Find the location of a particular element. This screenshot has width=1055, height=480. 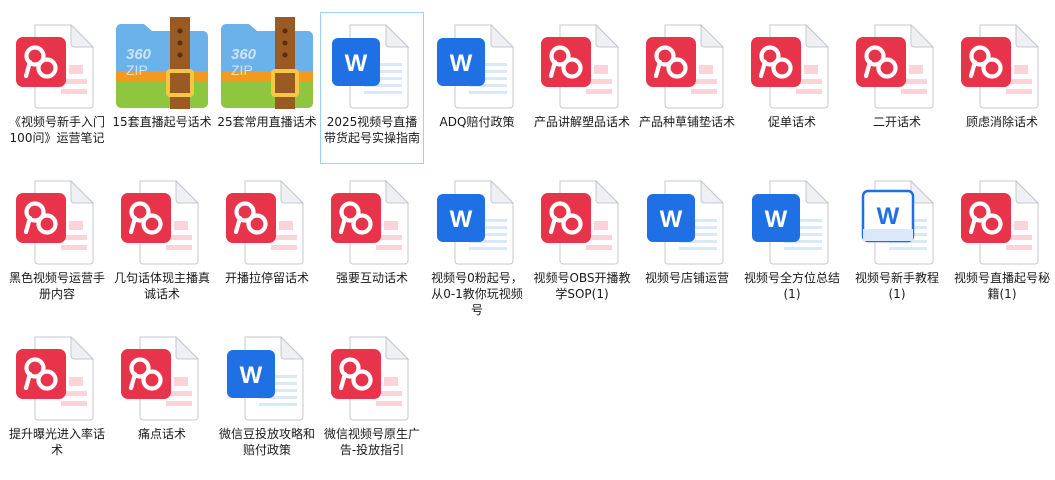

file-item: 产品种草铺垫话术 is located at coordinates (687, 88).